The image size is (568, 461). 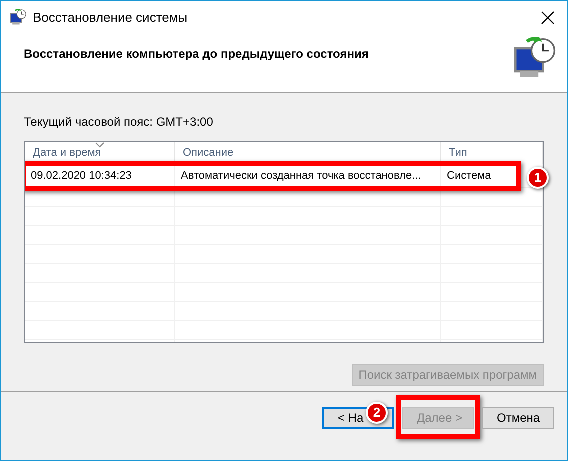 What do you see at coordinates (100, 153) in the screenshot?
I see `column-header: Дата и время` at bounding box center [100, 153].